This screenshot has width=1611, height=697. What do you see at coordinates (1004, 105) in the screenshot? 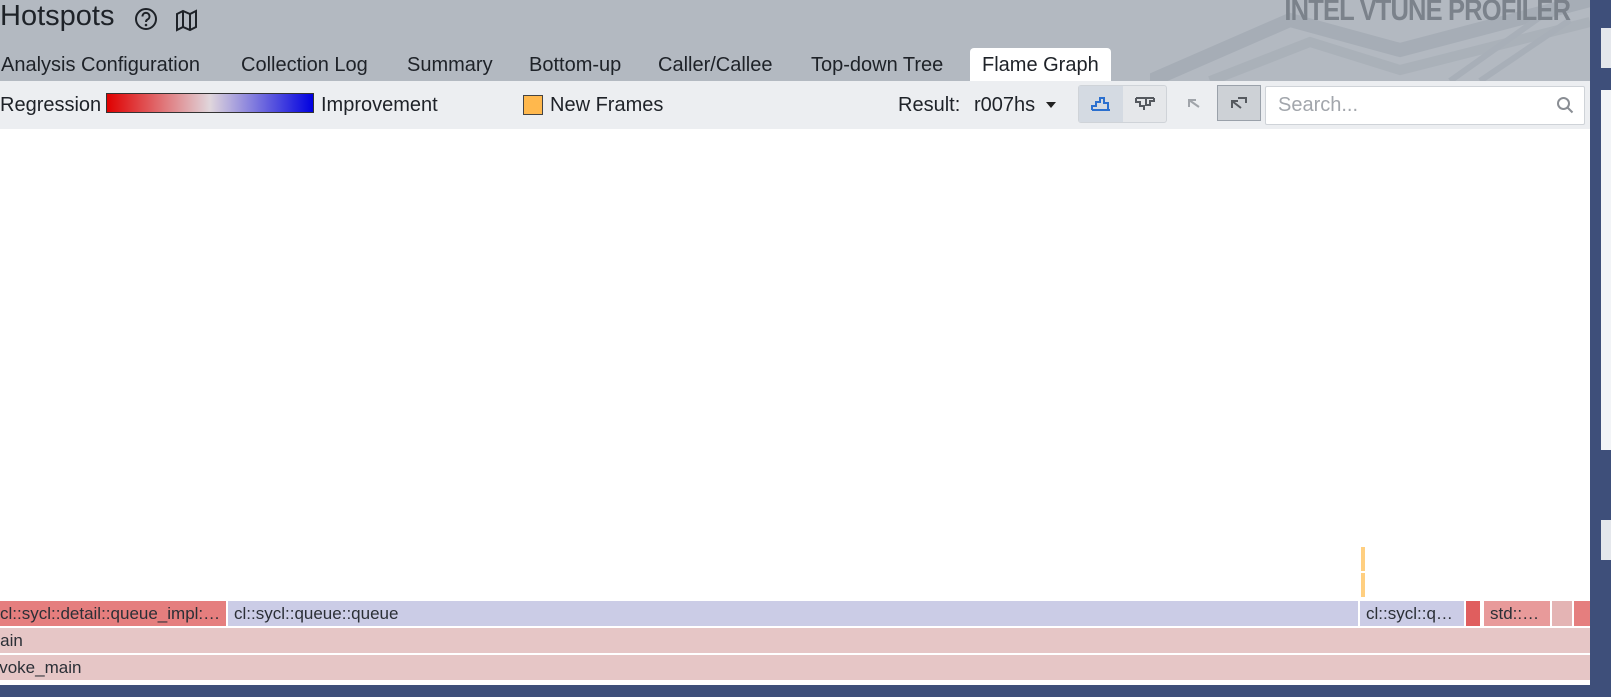
I see `result-select: r007hs` at bounding box center [1004, 105].